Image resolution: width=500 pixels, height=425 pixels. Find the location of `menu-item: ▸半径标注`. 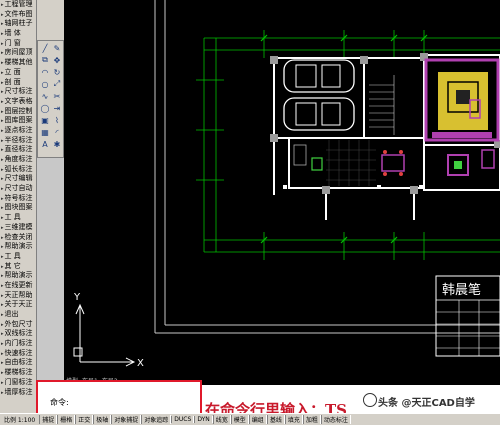

menu-item: ▸半径标注 is located at coordinates (18, 141).